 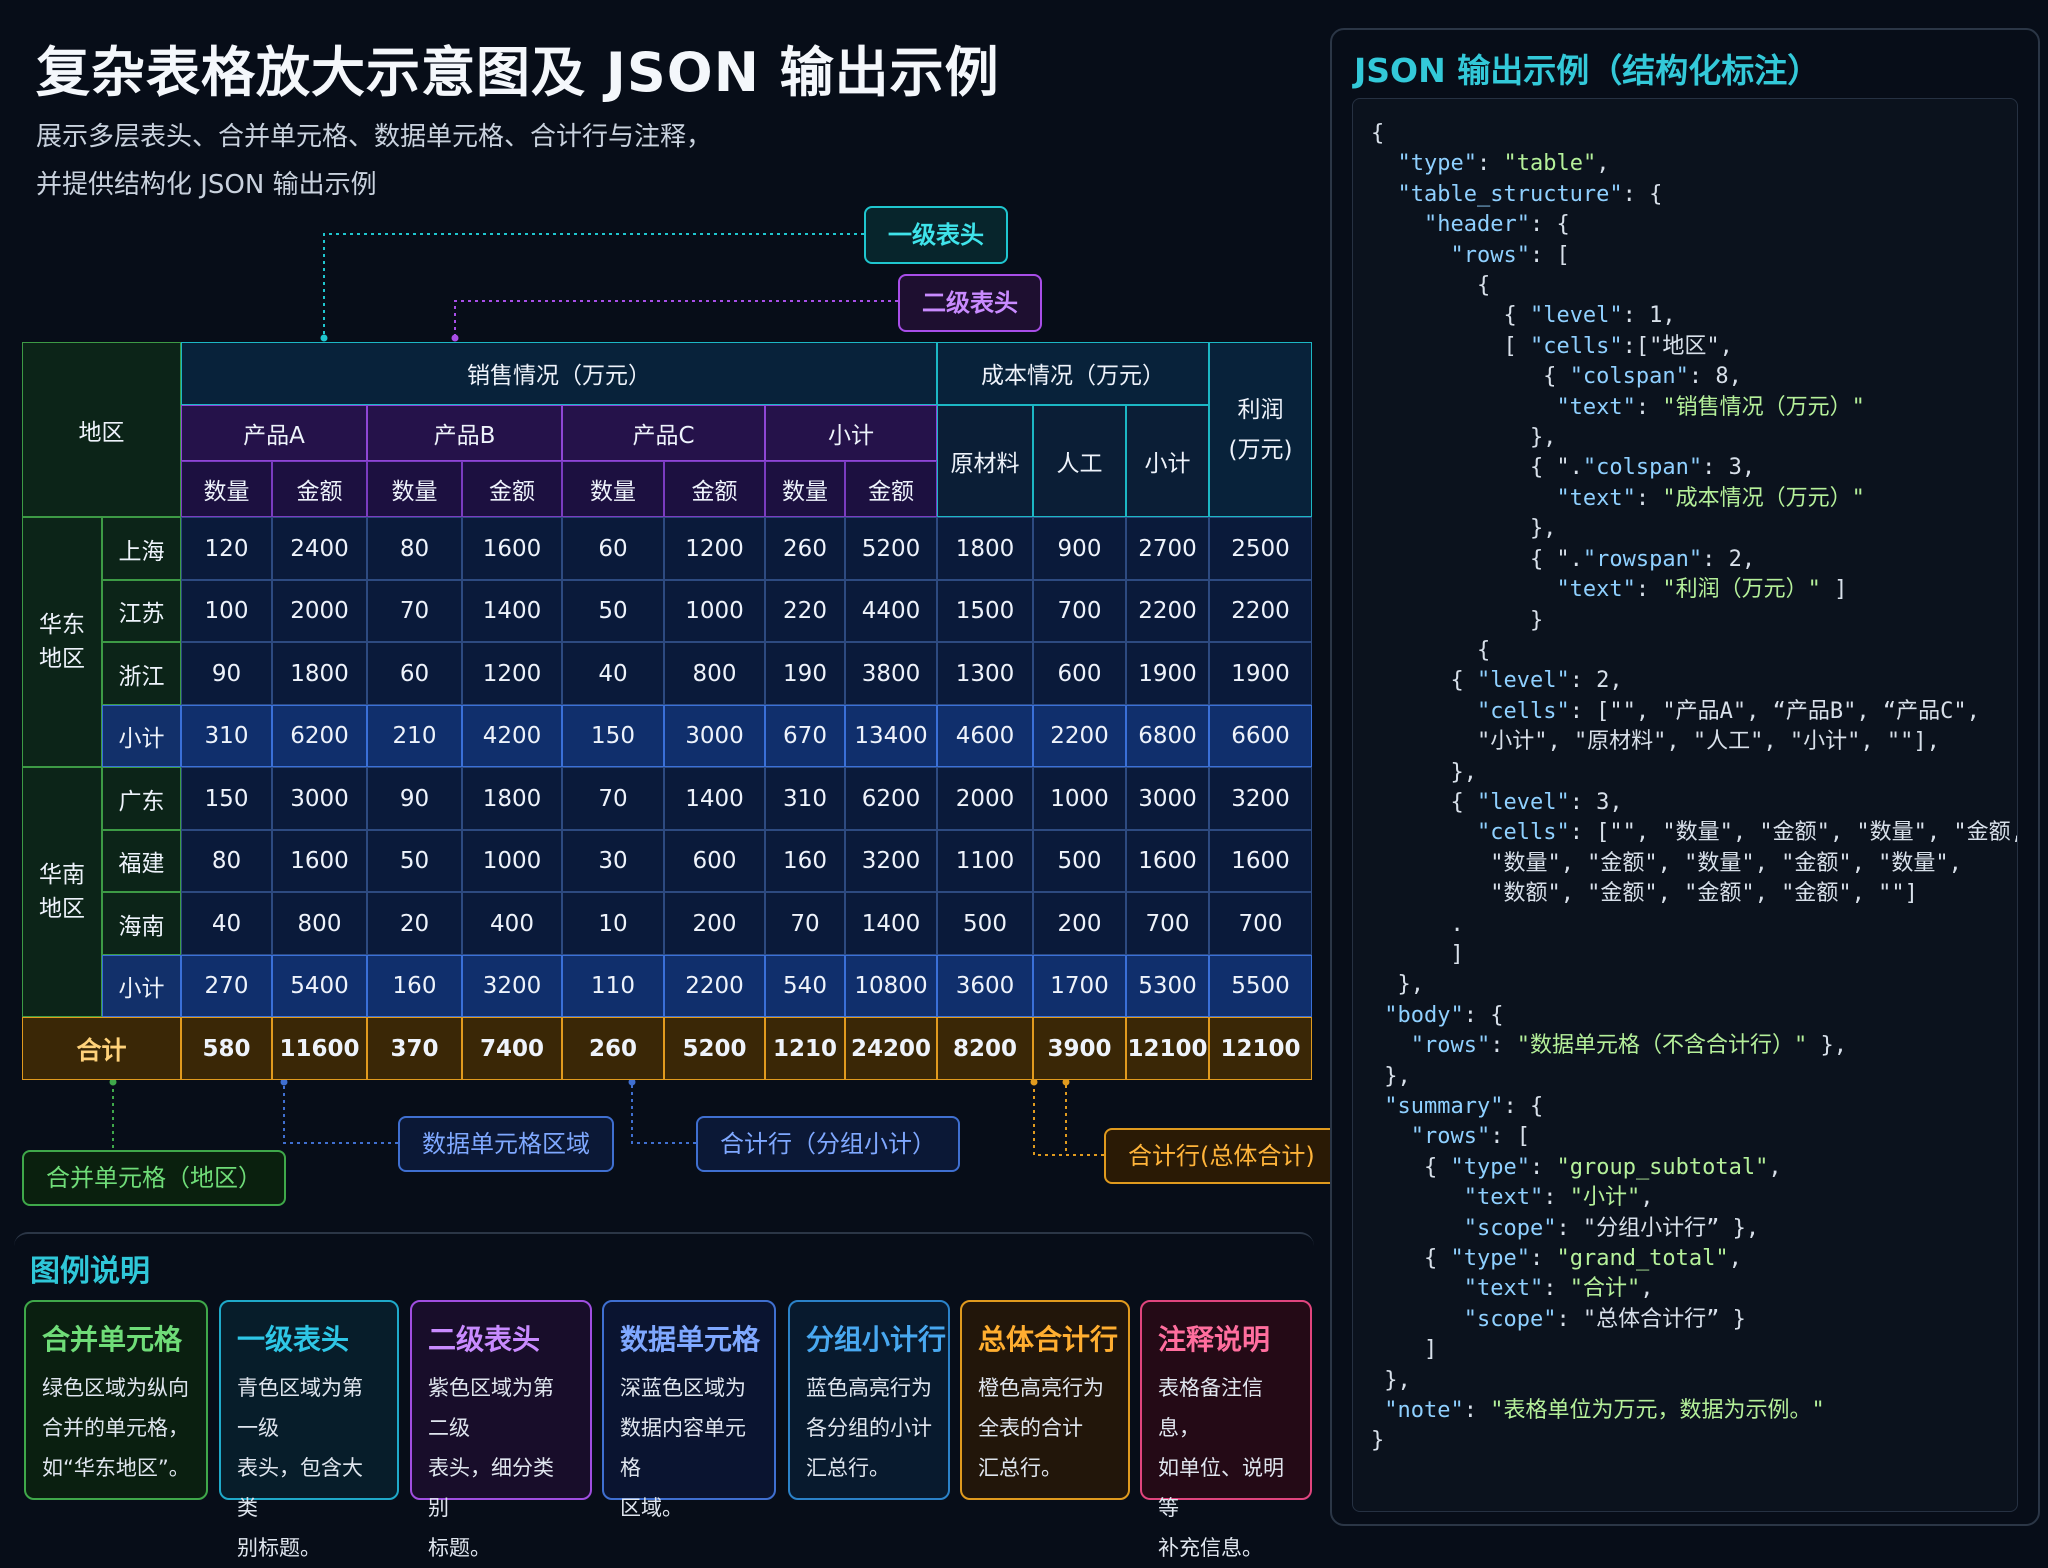 I want to click on legend-card-description: 深蓝色区域为 数据内容单元格 区域。, so click(x=689, y=1448).